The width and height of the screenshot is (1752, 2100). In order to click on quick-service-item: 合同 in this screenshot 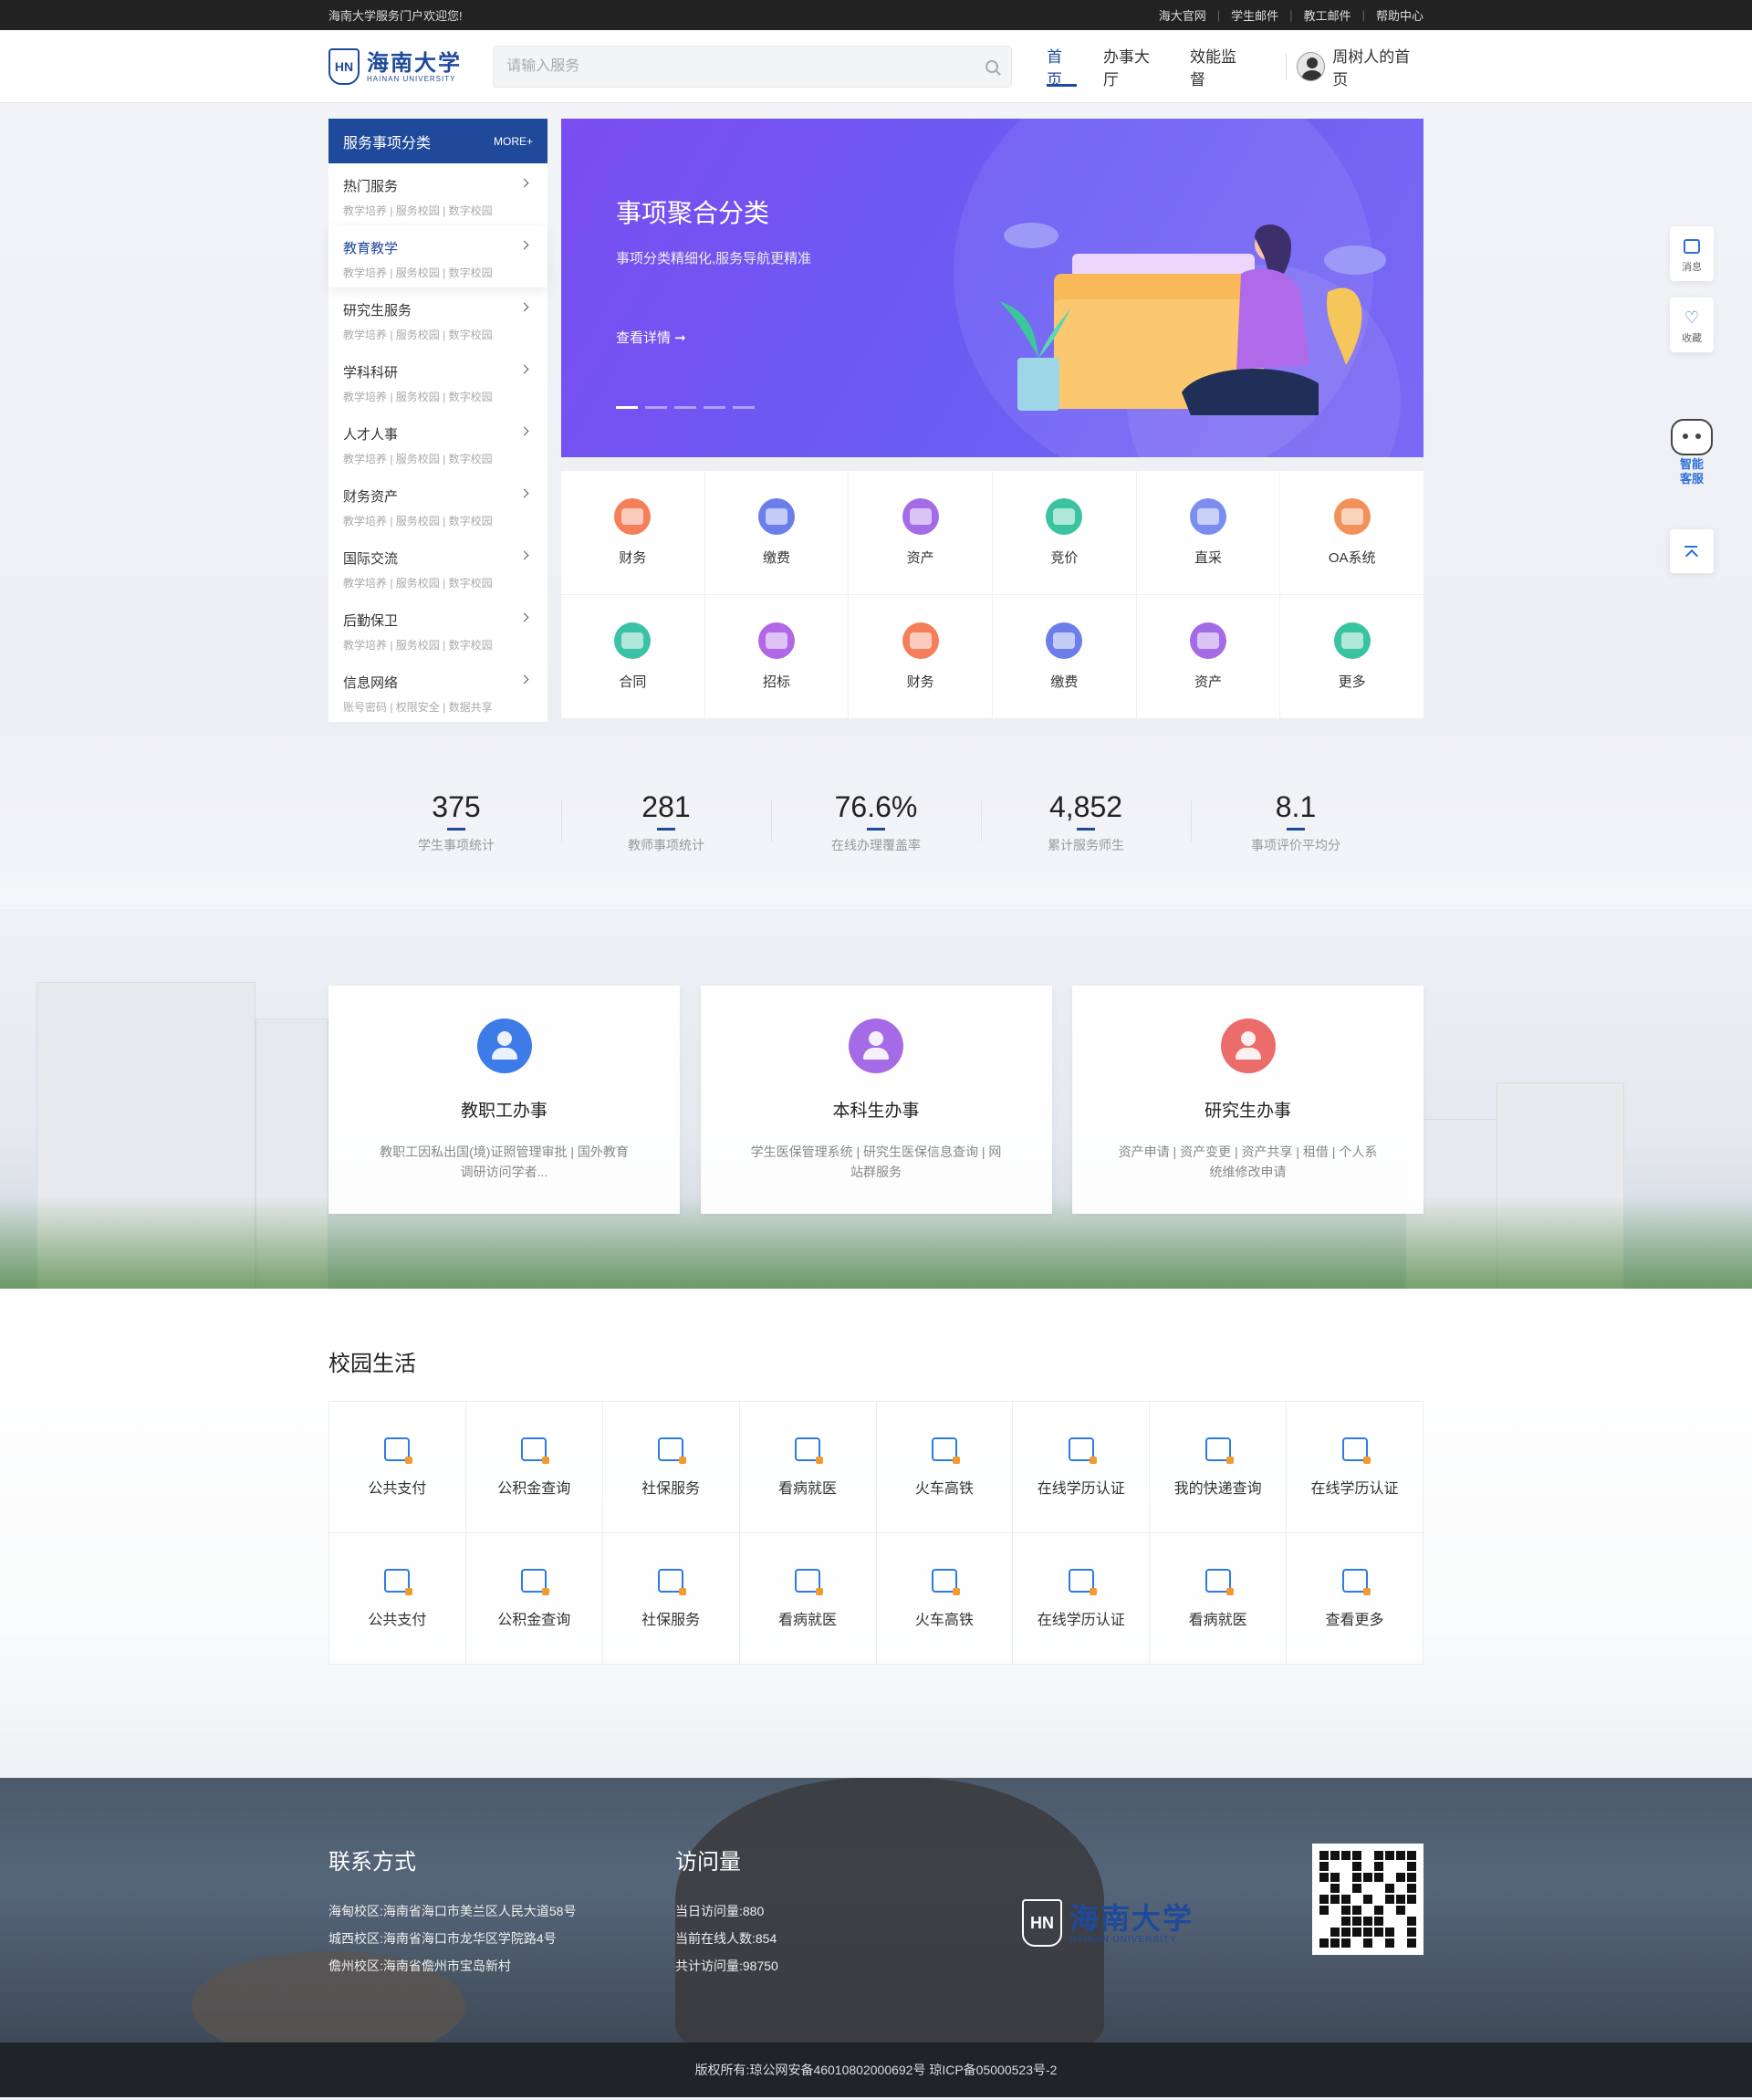, I will do `click(632, 656)`.